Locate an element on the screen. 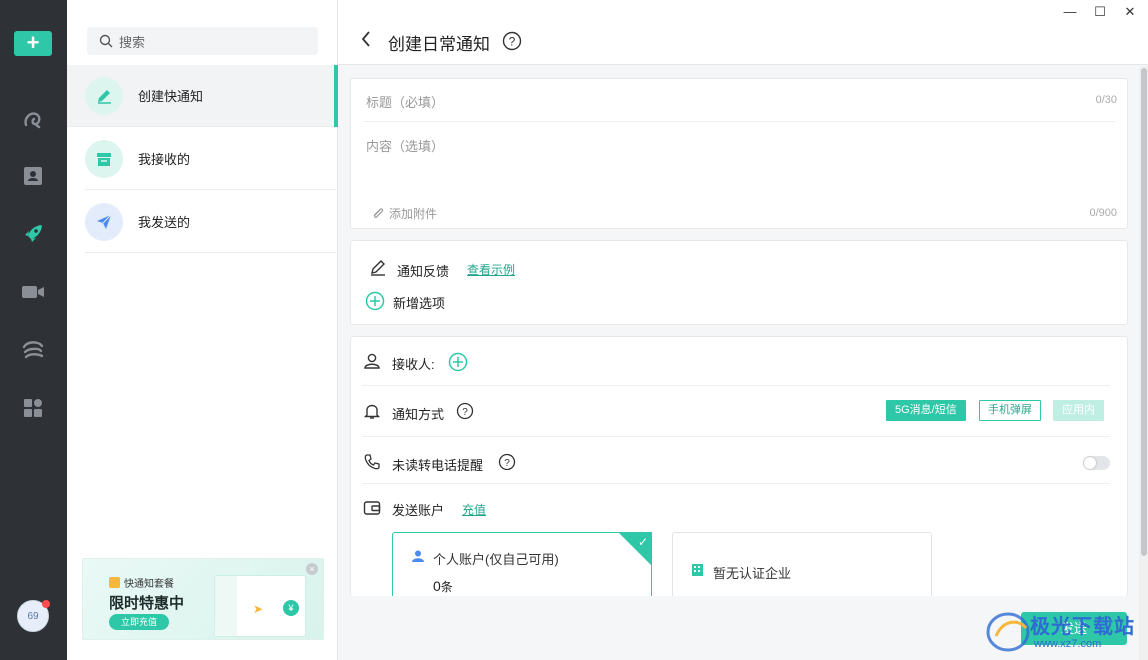 Image resolution: width=1148 pixels, height=660 pixels. check-icon: ✓ is located at coordinates (642, 542).